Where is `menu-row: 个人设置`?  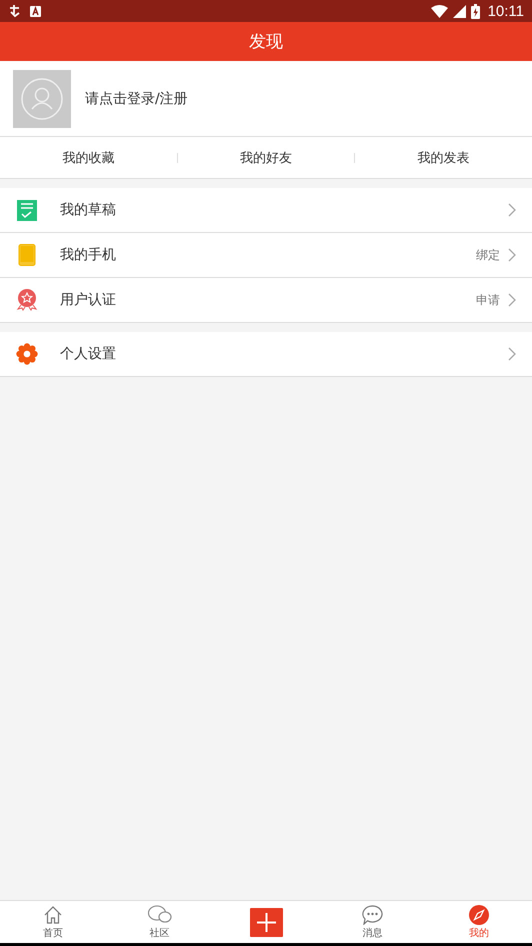 menu-row: 个人设置 is located at coordinates (266, 354).